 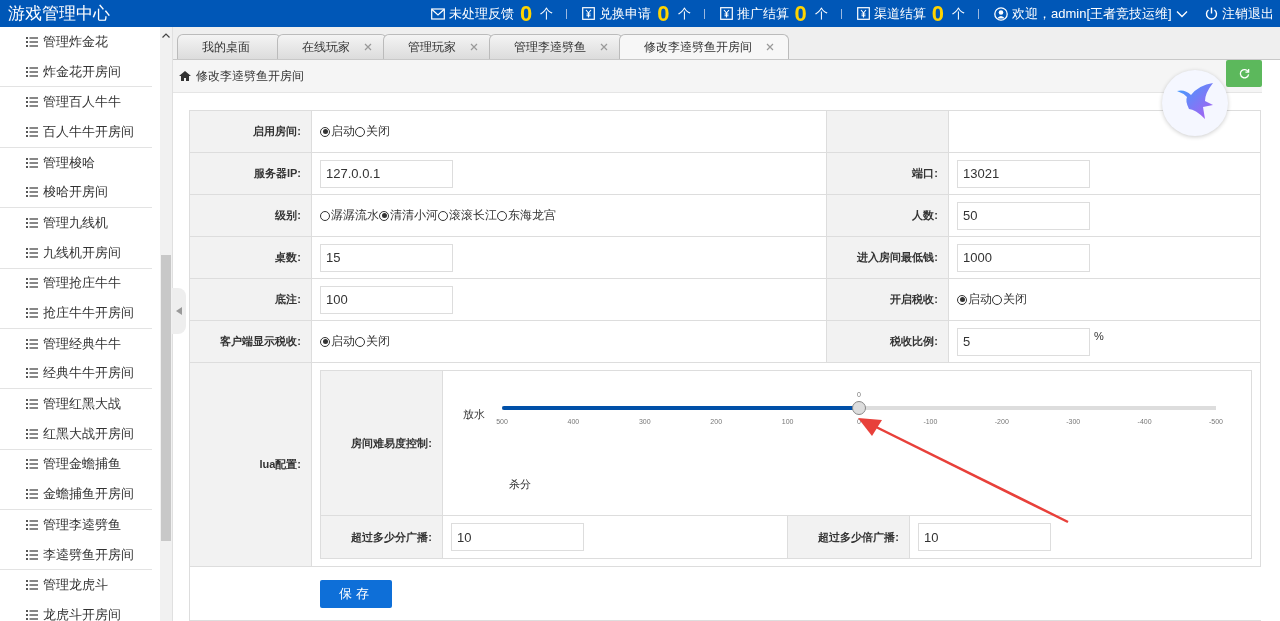 What do you see at coordinates (76, 585) in the screenshot?
I see `sidebar-item: 管理龙虎斗` at bounding box center [76, 585].